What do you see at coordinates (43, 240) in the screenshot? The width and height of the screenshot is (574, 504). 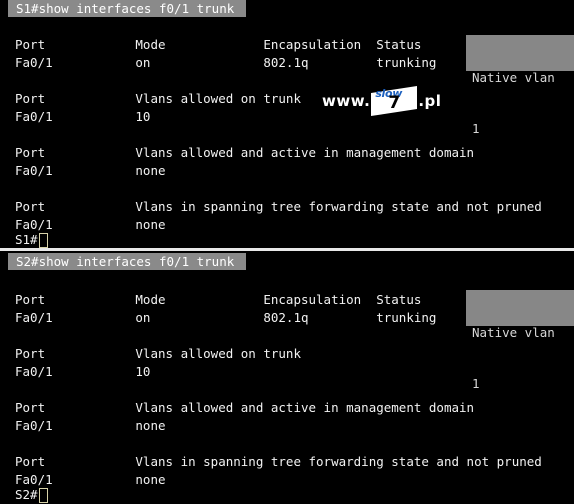 I see `text-cursor-s1` at bounding box center [43, 240].